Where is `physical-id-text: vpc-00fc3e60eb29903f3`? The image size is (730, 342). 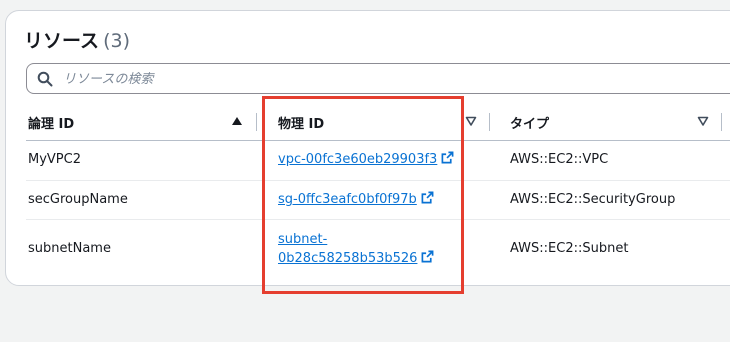
physical-id-text: vpc-00fc3e60eb29903f3 is located at coordinates (357, 159).